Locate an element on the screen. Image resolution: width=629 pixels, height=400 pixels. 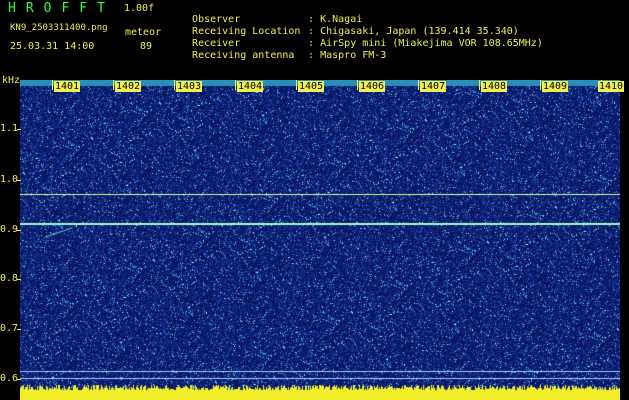
time-label: 1406 is located at coordinates (372, 86).